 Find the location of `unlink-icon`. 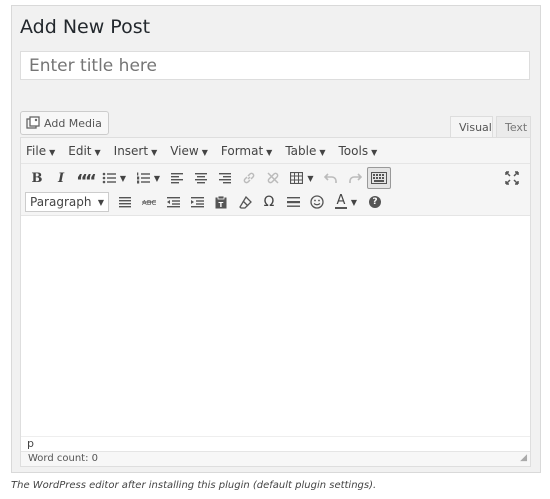

unlink-icon is located at coordinates (273, 178).